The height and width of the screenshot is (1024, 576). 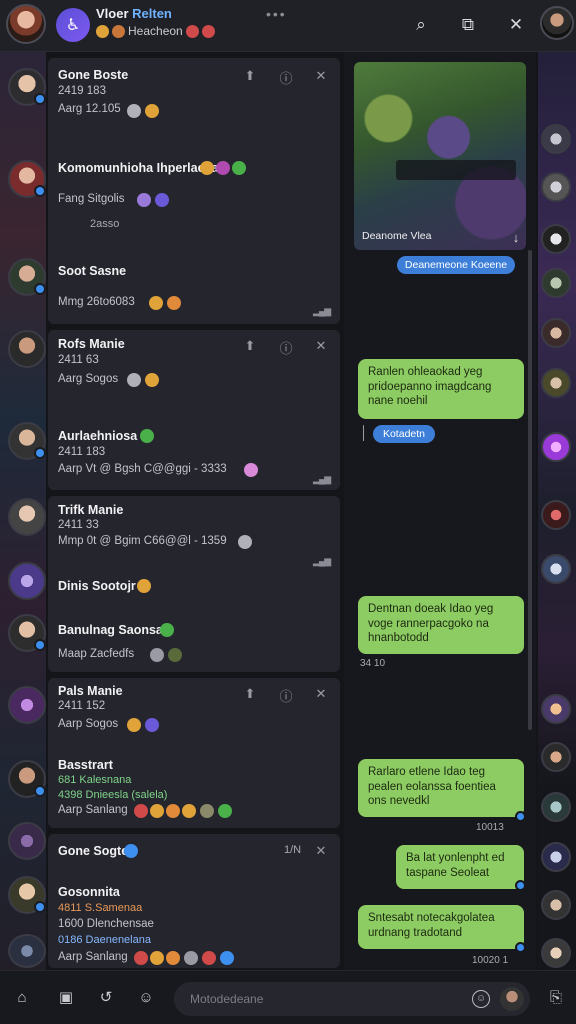 I want to click on sender-name: Dinis Sootojr, so click(x=97, y=586).